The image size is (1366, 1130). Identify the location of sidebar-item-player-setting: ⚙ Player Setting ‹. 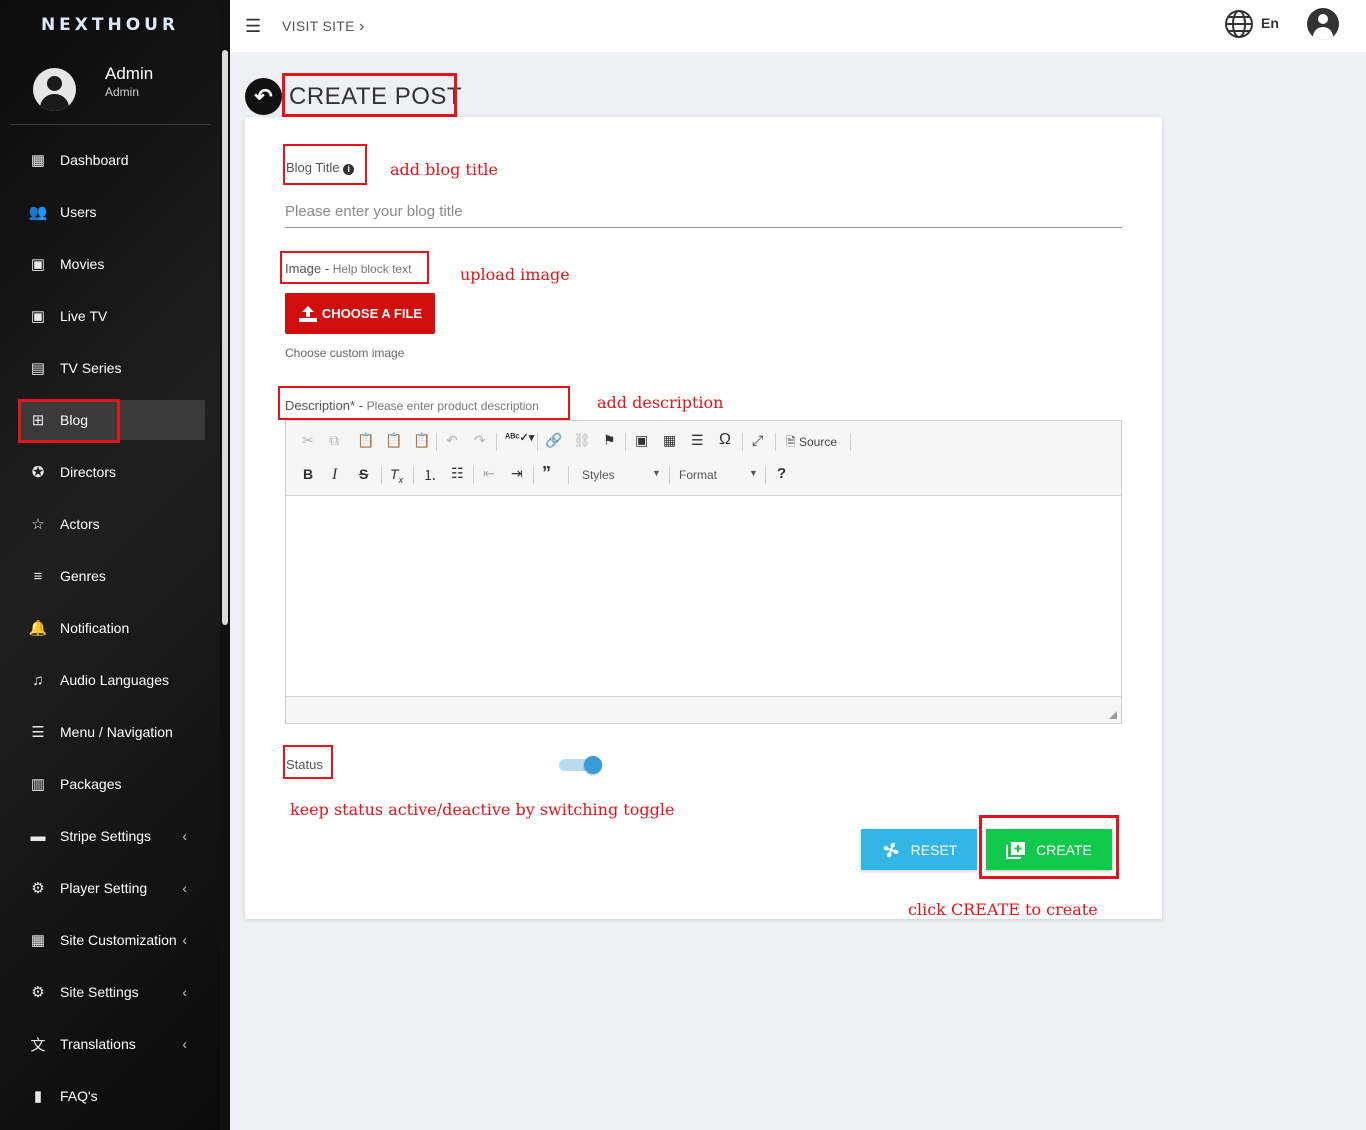
(111, 888).